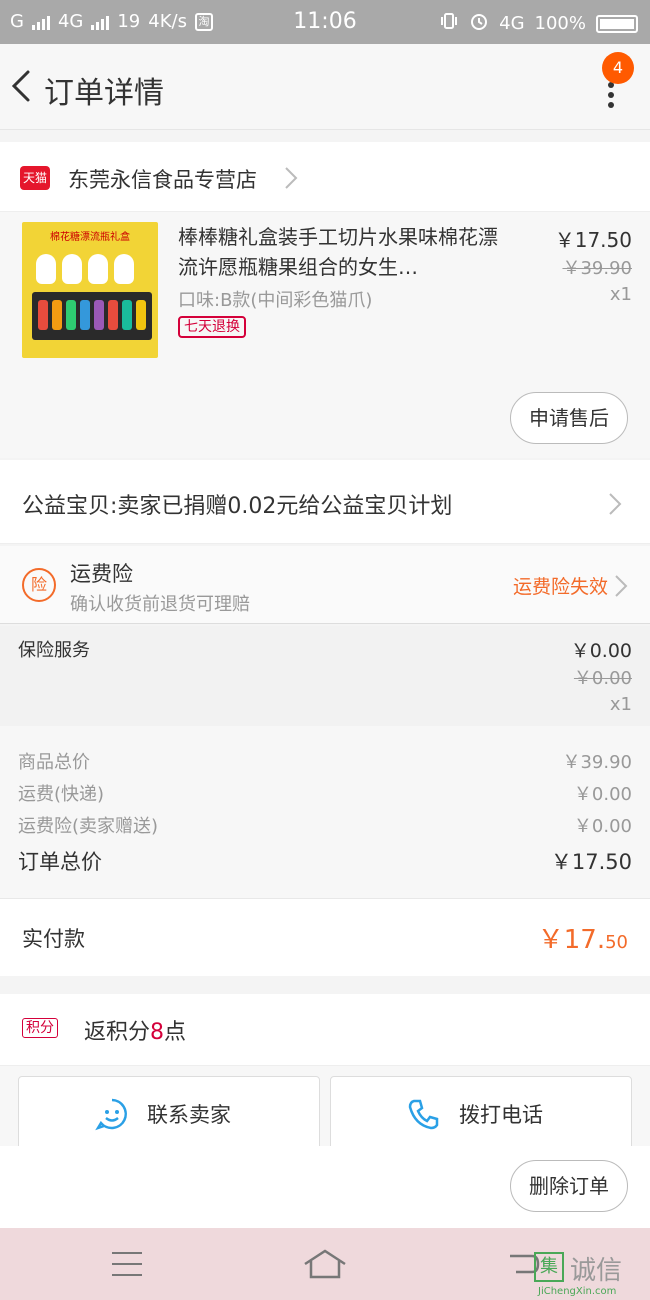  Describe the element at coordinates (597, 268) in the screenshot. I see `product-original-price: ￥39.90` at that location.